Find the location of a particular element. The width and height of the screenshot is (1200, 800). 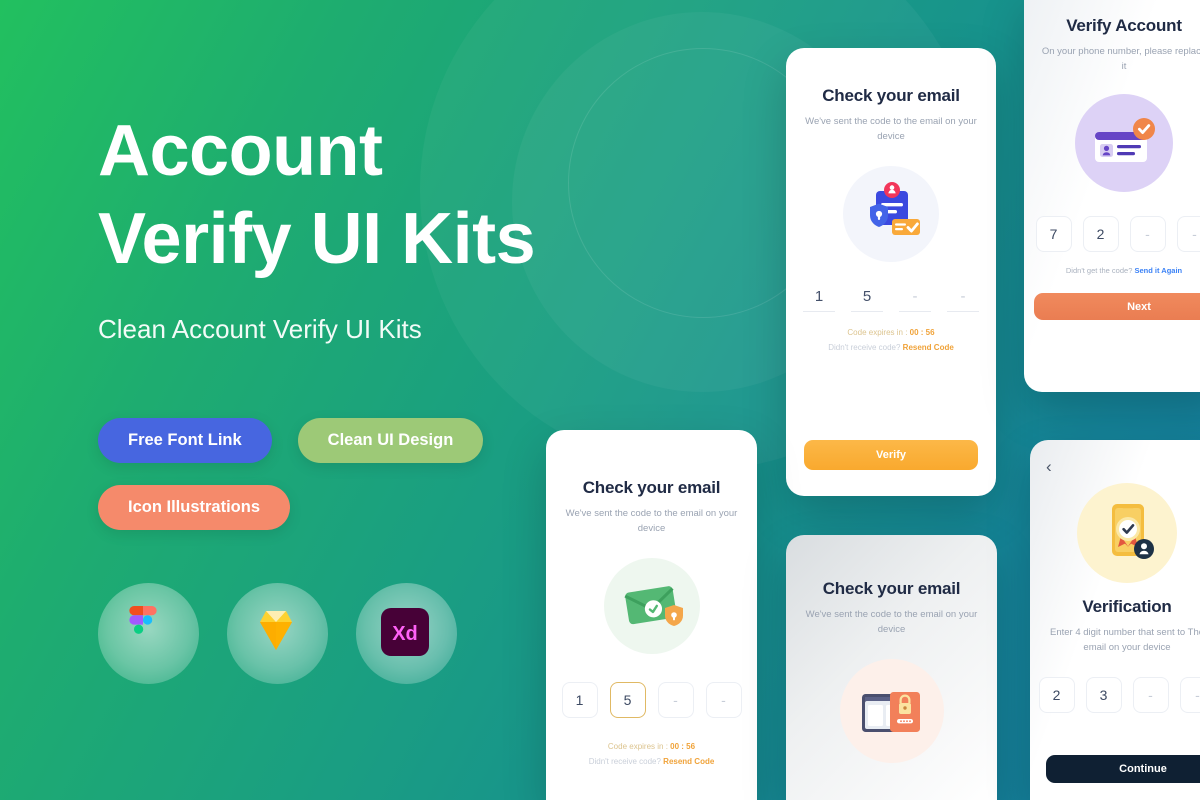

otp-digit-2: 3 is located at coordinates (1103, 695).